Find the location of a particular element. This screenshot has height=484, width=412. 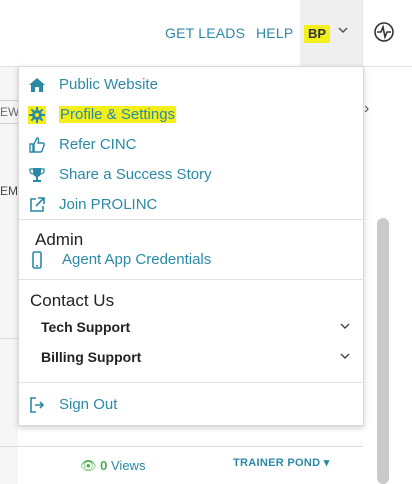

next-page-icon: › is located at coordinates (366, 109).